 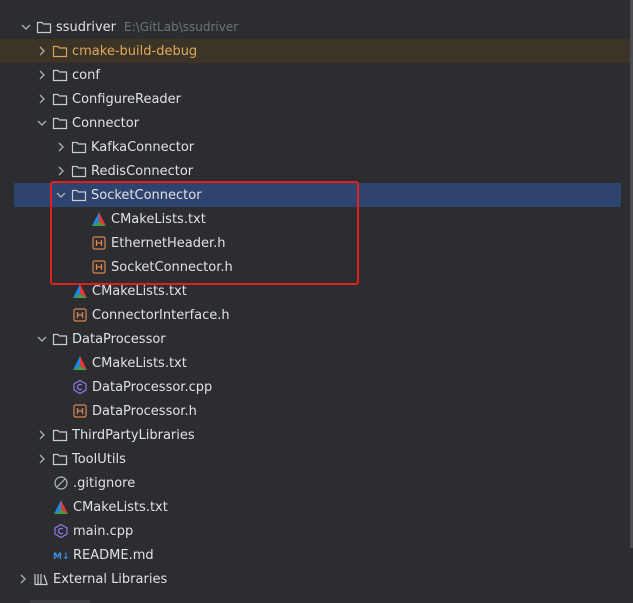 What do you see at coordinates (316, 483) in the screenshot?
I see `tree-row-gitignore: .gitignore` at bounding box center [316, 483].